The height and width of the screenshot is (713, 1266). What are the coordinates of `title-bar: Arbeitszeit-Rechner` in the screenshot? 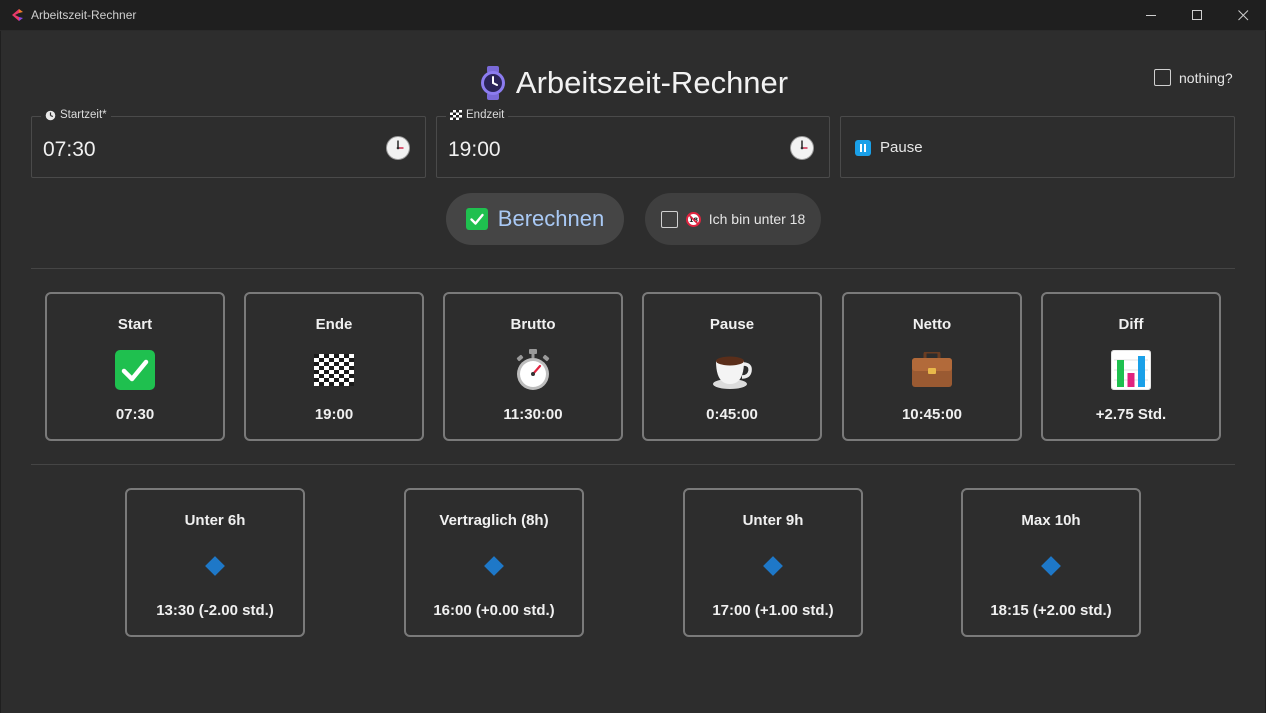 It's located at (633, 15).